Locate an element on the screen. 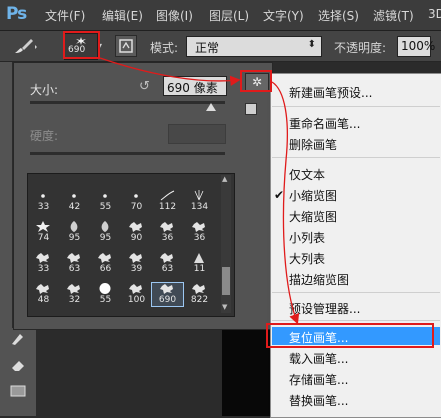 Image resolution: width=441 pixels, height=418 pixels. brush-preset-item: 690 is located at coordinates (167, 294).